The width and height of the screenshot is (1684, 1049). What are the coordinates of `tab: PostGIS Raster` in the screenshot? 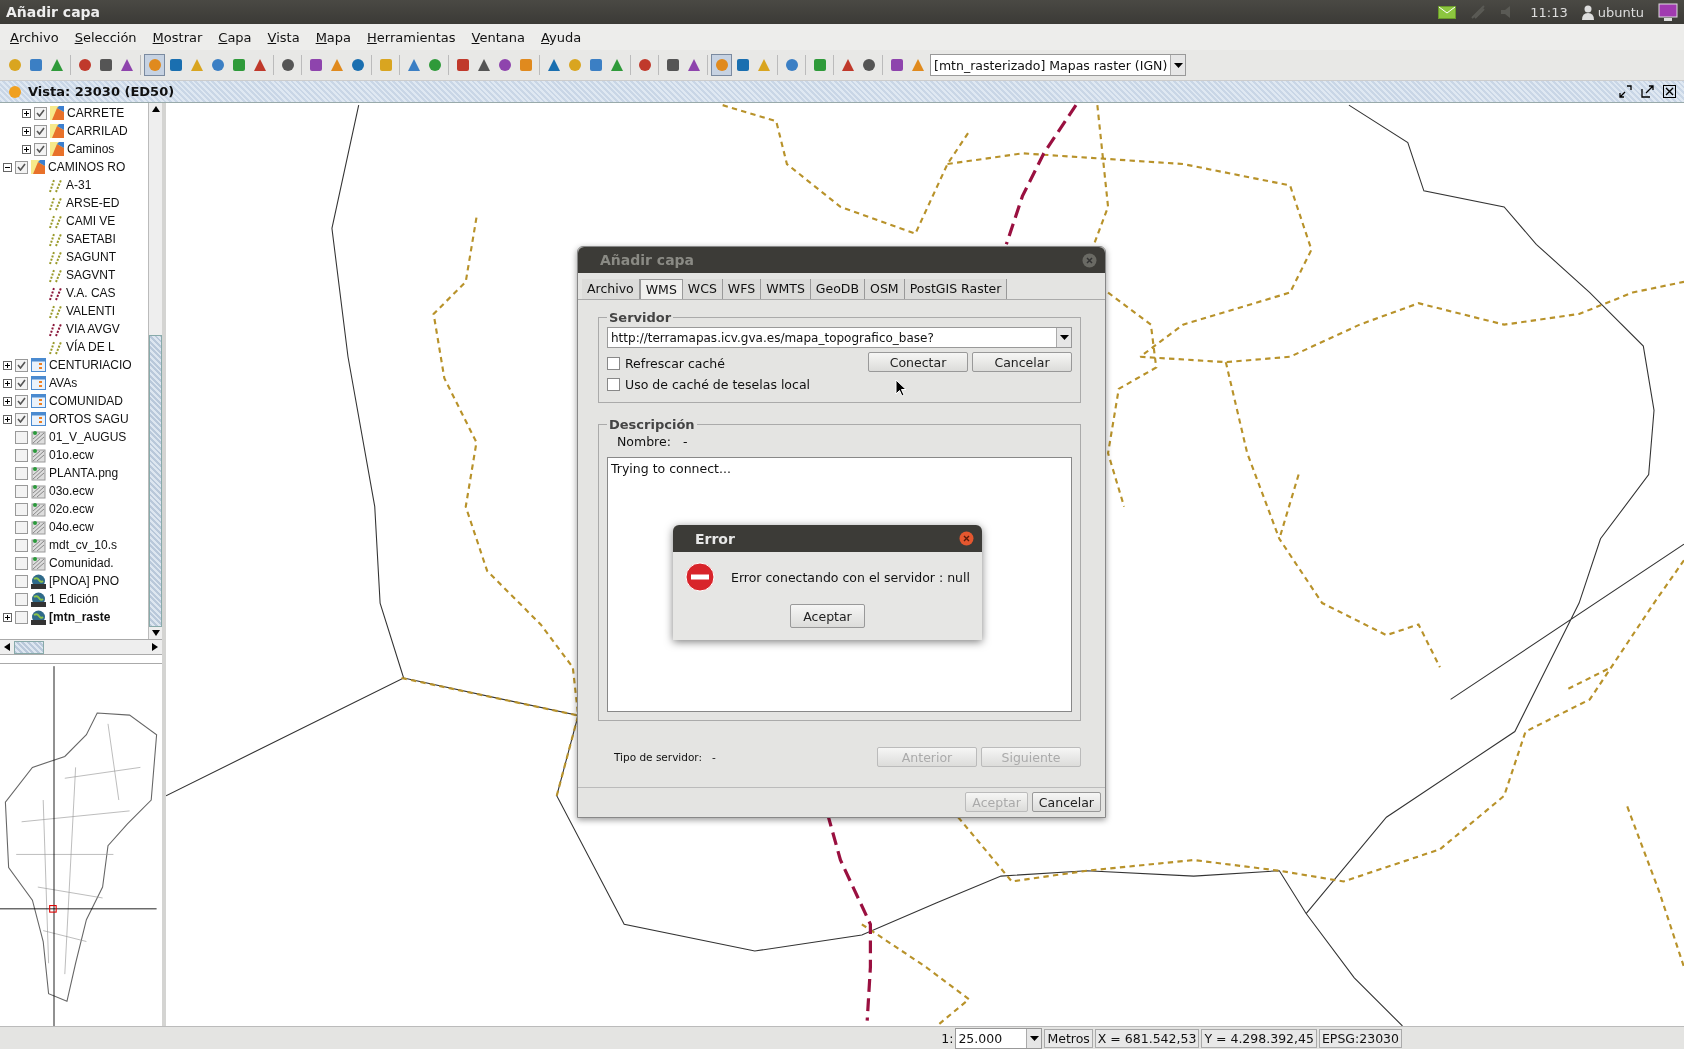 It's located at (956, 289).